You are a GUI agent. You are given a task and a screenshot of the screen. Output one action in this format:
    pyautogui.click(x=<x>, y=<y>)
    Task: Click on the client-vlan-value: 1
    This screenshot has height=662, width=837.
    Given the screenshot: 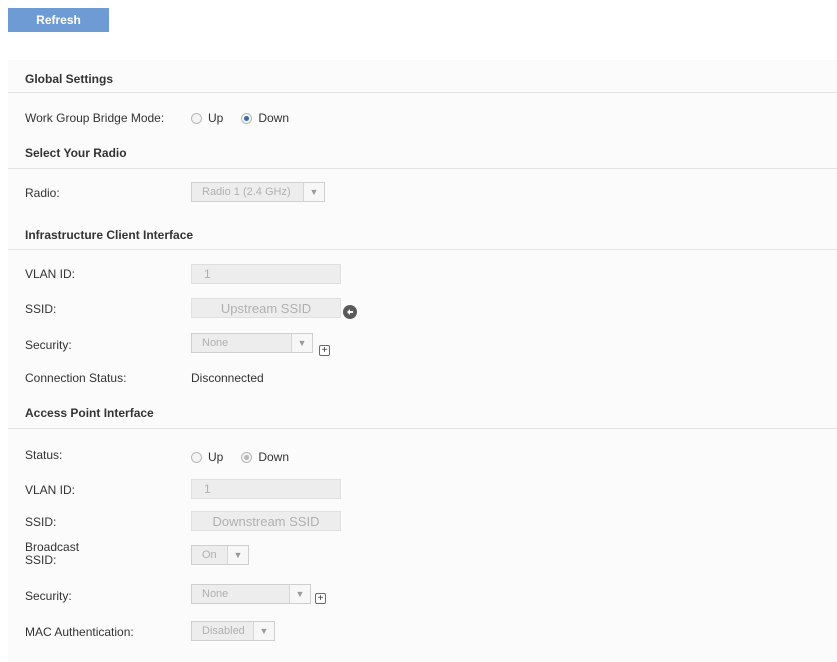 What is the action you would take?
    pyautogui.click(x=207, y=274)
    